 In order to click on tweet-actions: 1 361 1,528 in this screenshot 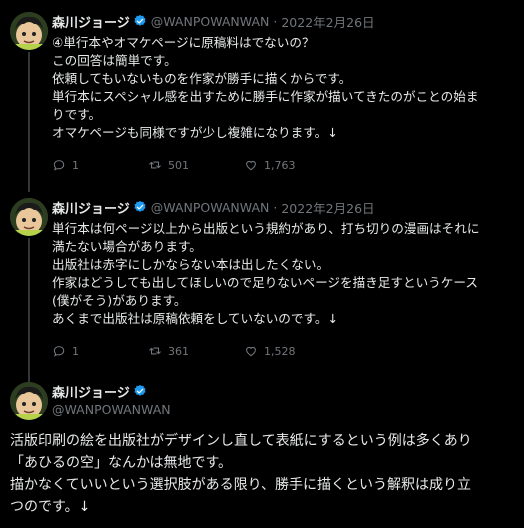, I will do `click(196, 351)`.